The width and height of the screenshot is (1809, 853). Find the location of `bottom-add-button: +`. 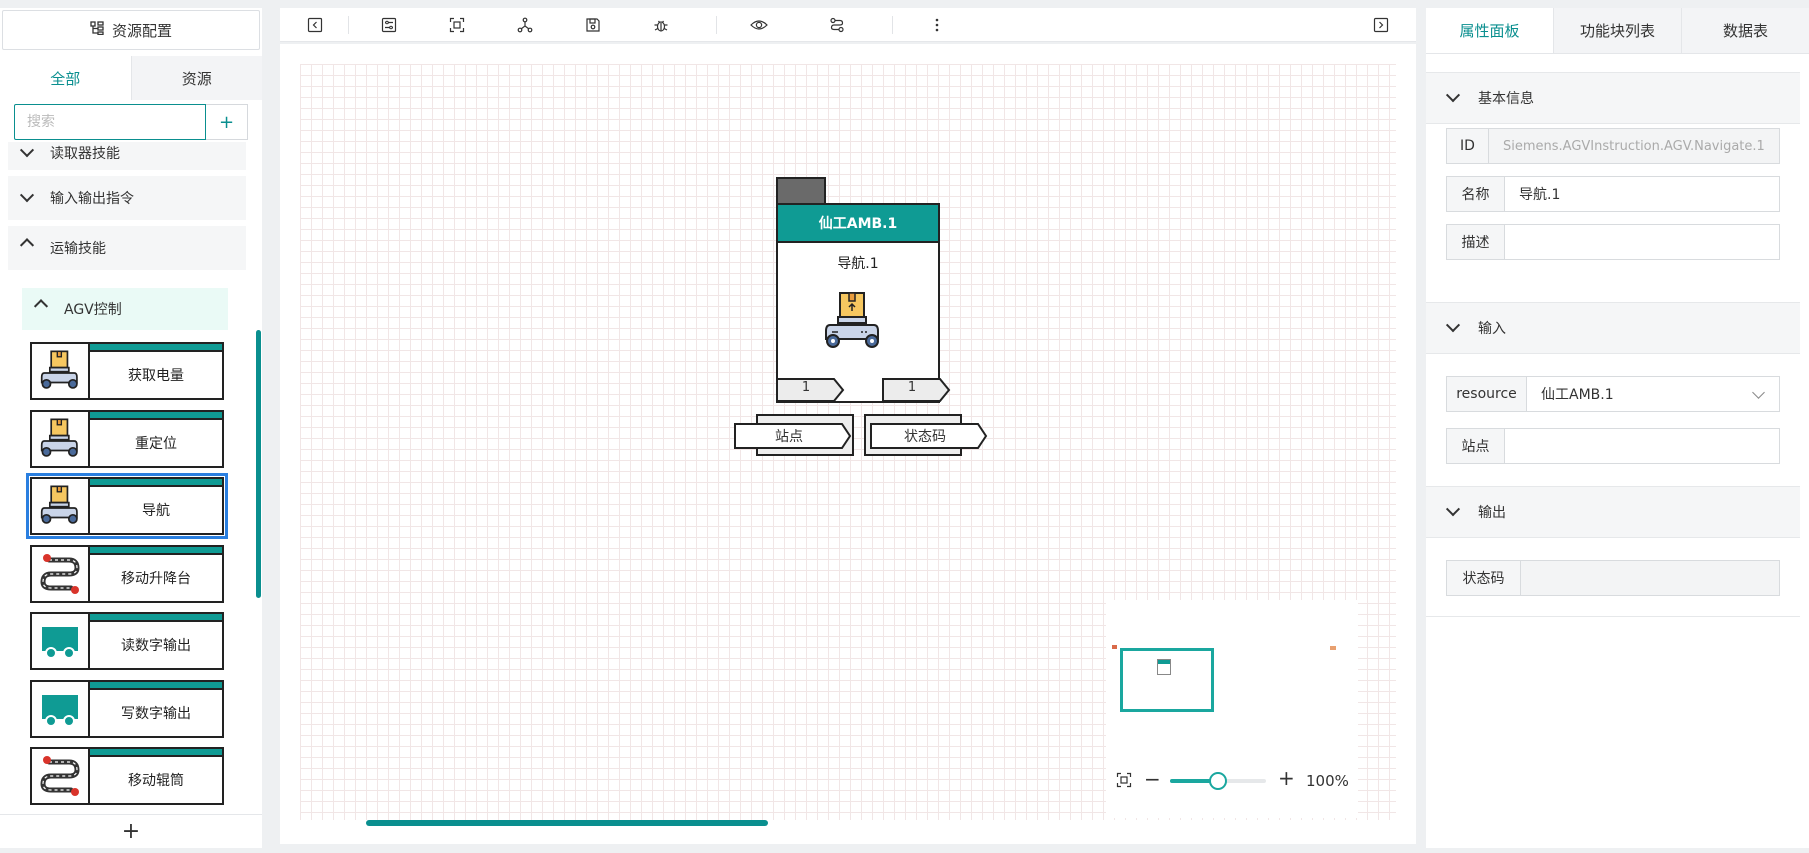

bottom-add-button: + is located at coordinates (131, 831).